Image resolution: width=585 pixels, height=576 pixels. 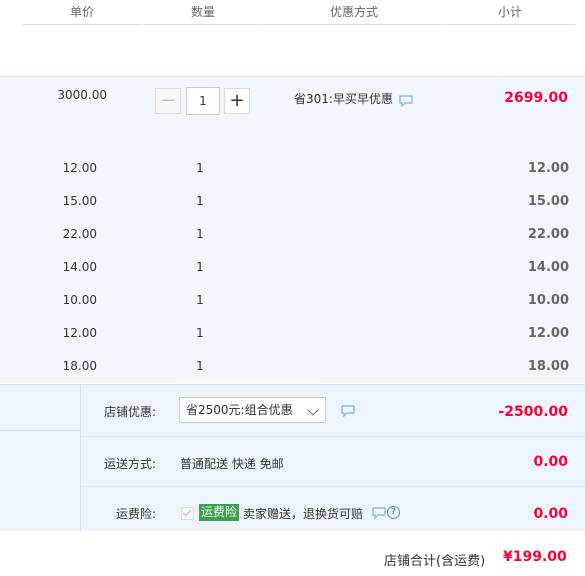 I want to click on shipping-method: 普通配送 快递 免邮, so click(x=232, y=464).